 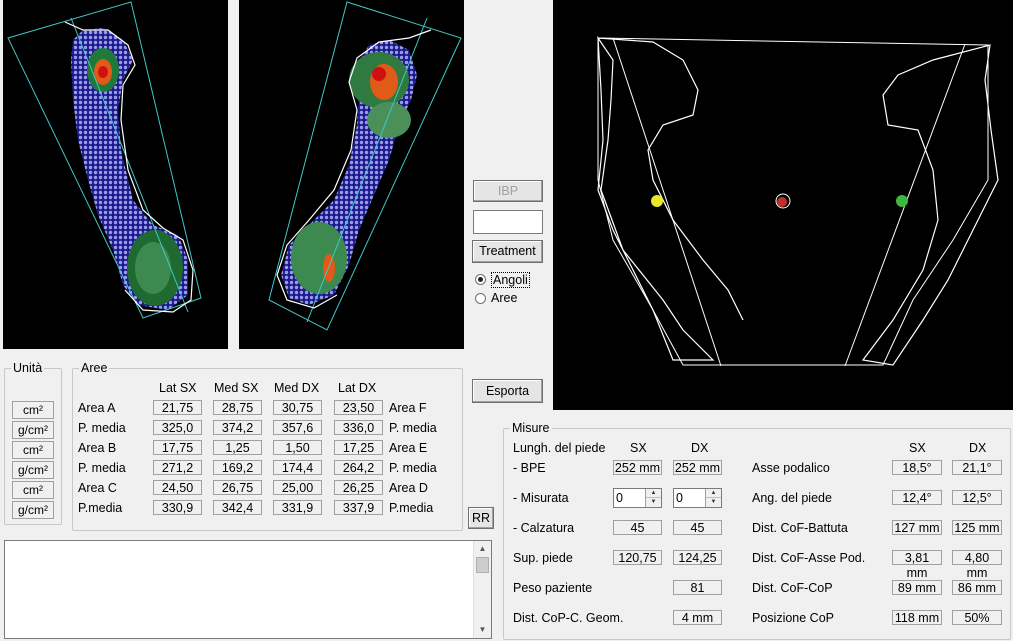 I want to click on ibp-button: IBP, so click(x=508, y=191).